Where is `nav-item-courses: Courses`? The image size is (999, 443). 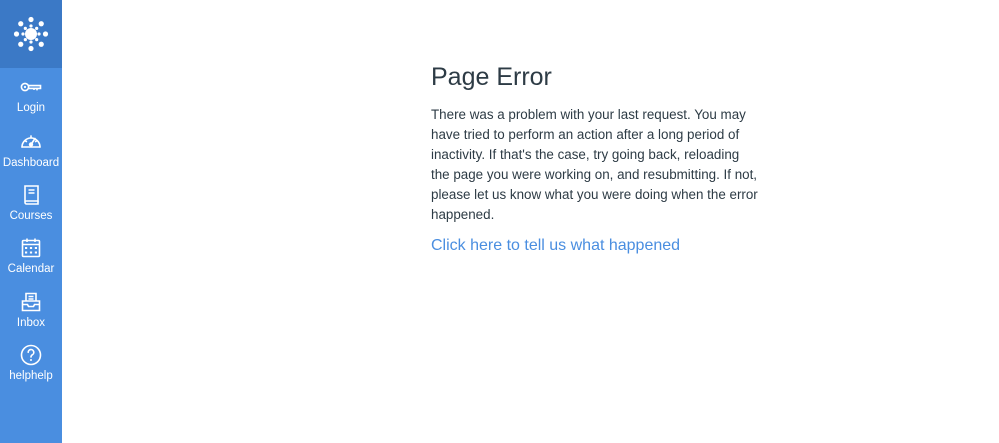 nav-item-courses: Courses is located at coordinates (31, 208).